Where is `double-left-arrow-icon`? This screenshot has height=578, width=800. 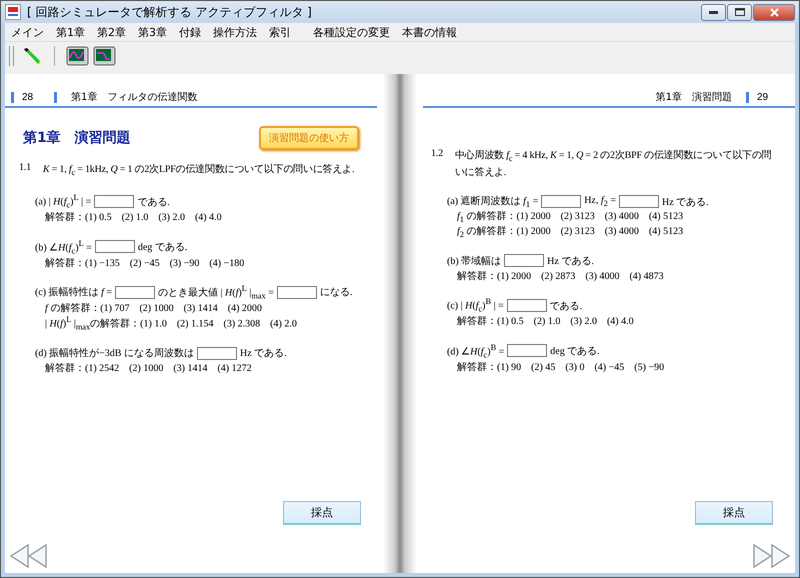
double-left-arrow-icon is located at coordinates (29, 556).